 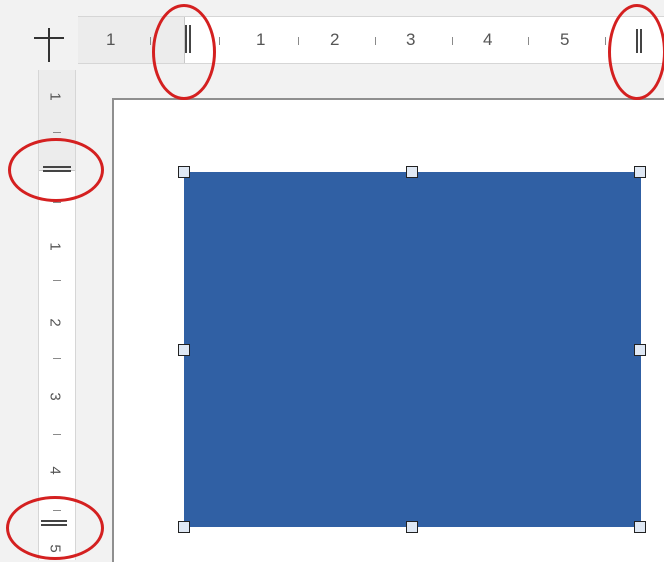 What do you see at coordinates (412, 172) in the screenshot?
I see `resize-handle-top-center` at bounding box center [412, 172].